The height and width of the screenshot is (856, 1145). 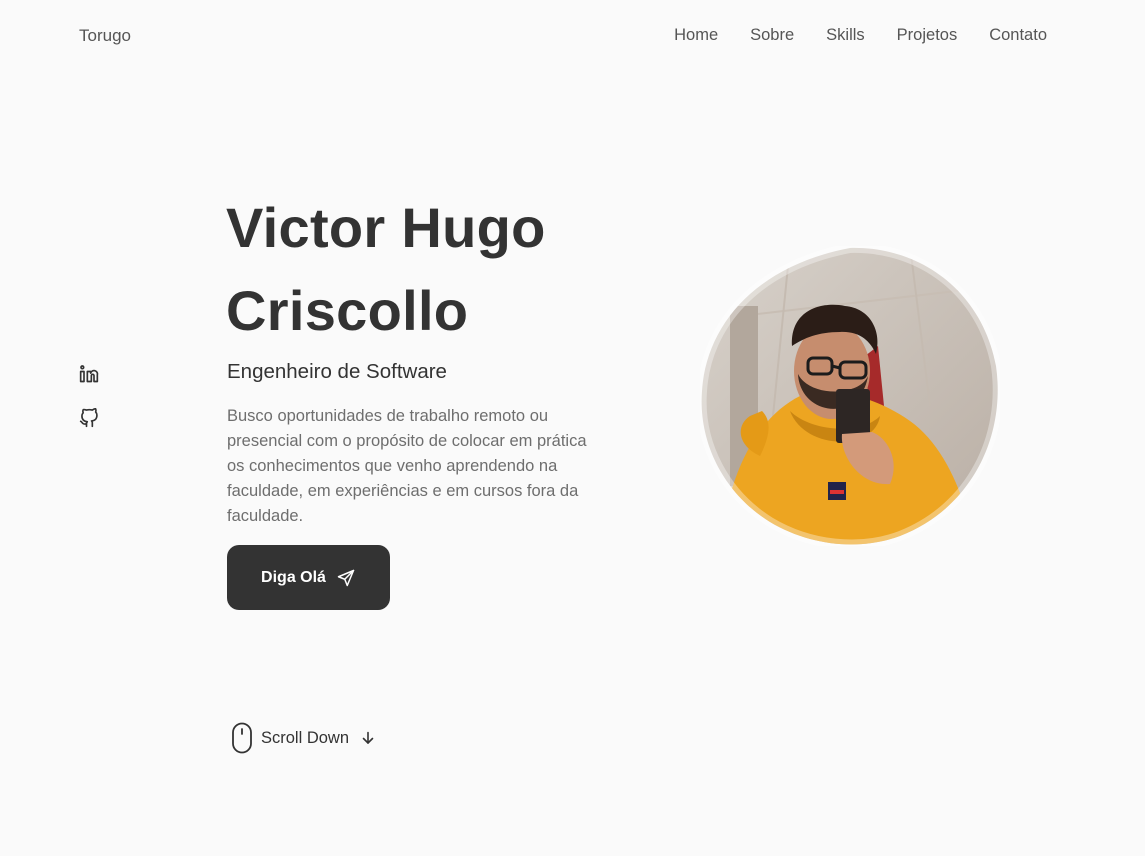 I want to click on scroll-down-button: Scroll Down, so click(x=303, y=738).